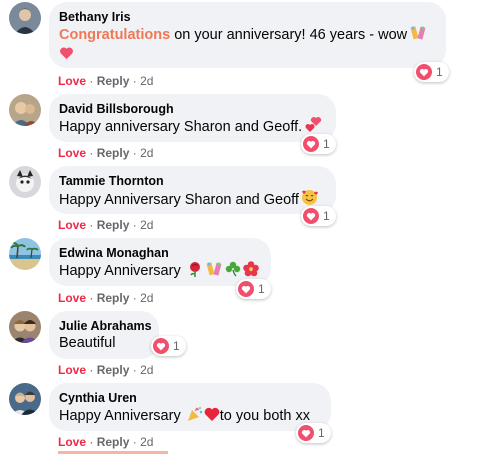 The image size is (485, 455). Describe the element at coordinates (160, 253) in the screenshot. I see `comment-author: Edwina Monaghan` at that location.